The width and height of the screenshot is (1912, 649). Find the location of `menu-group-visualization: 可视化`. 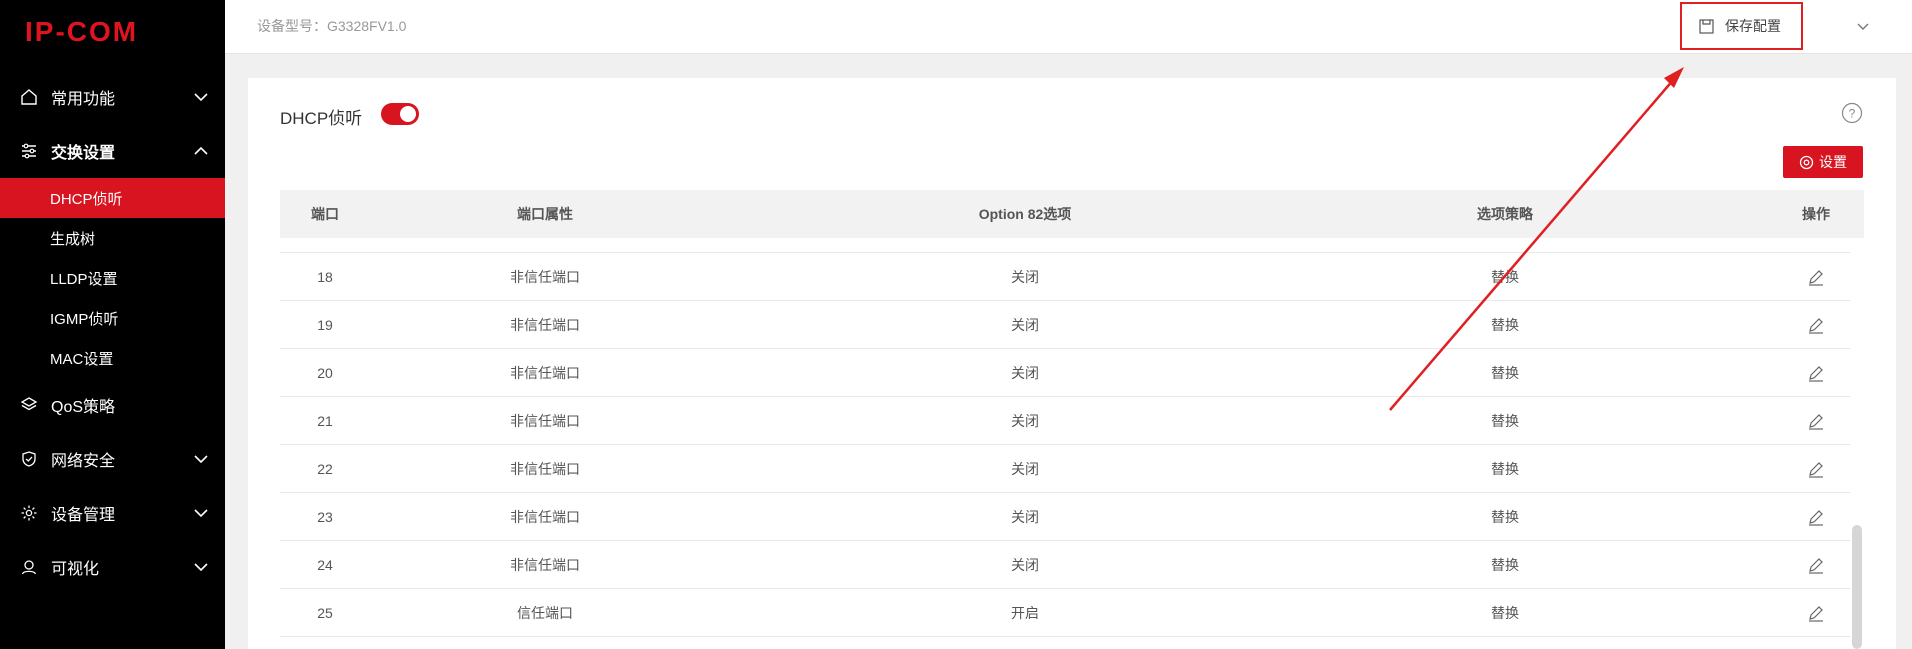

menu-group-visualization: 可视化 is located at coordinates (112, 567).